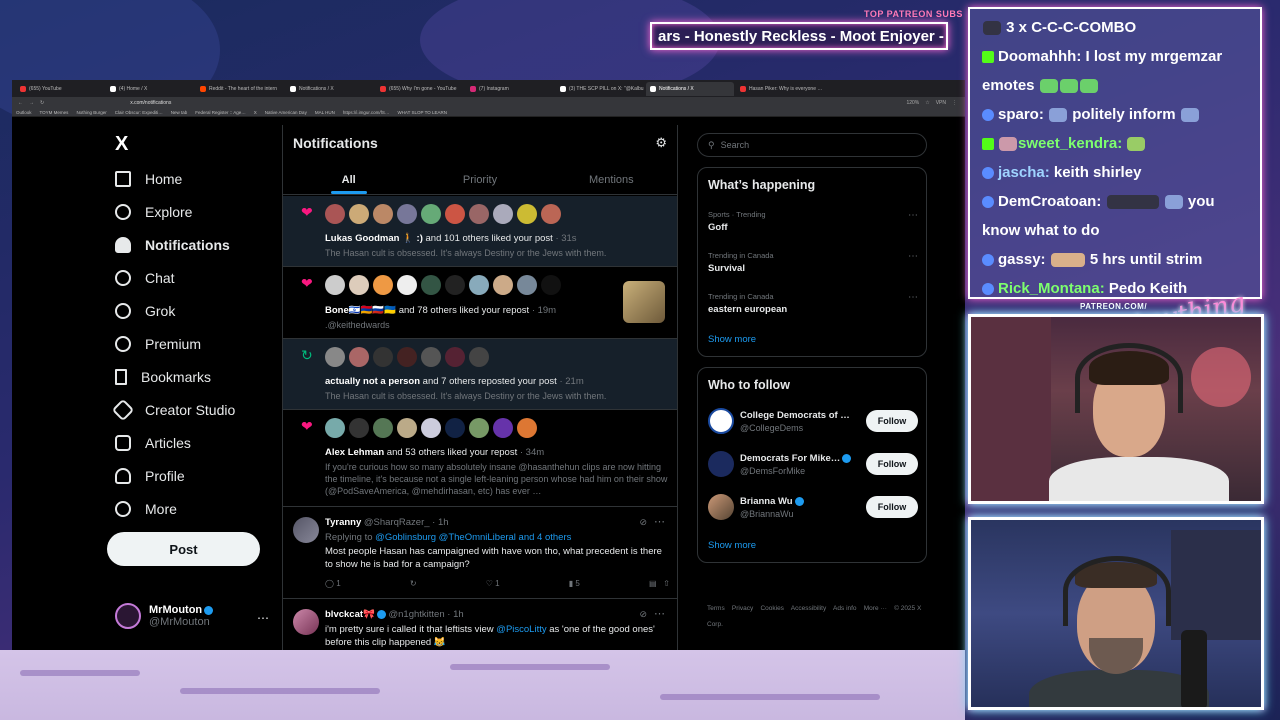 The image size is (1280, 720). What do you see at coordinates (121, 144) in the screenshot?
I see `x-logo: X` at bounding box center [121, 144].